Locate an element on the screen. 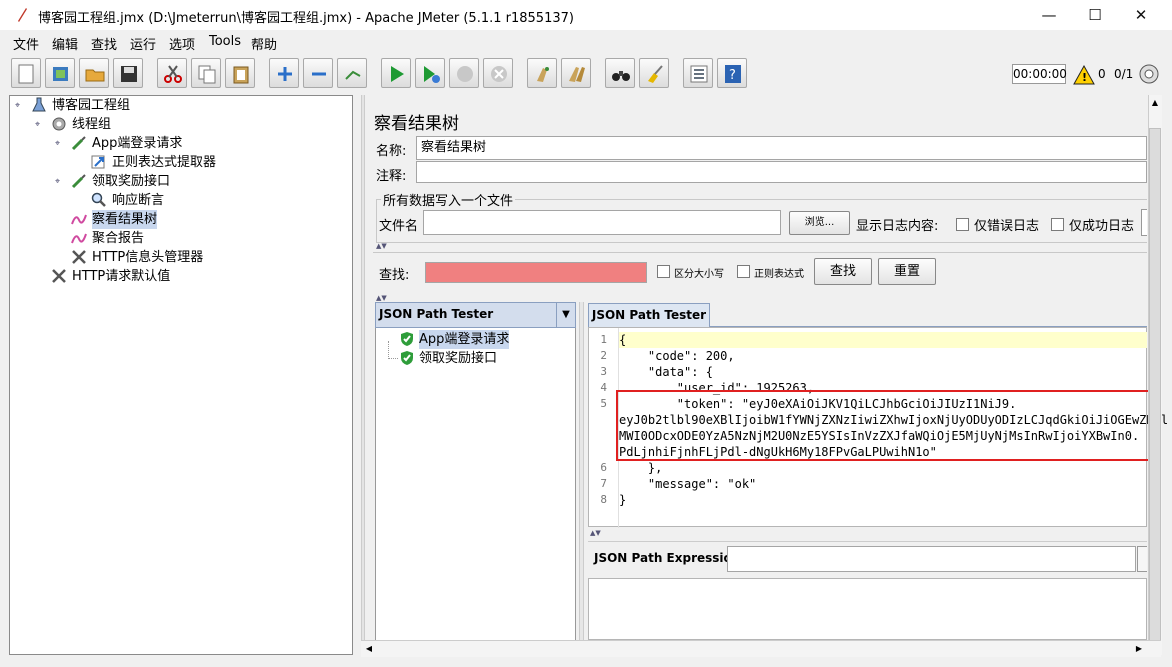 The width and height of the screenshot is (1172, 667). plus-icon is located at coordinates (285, 74).